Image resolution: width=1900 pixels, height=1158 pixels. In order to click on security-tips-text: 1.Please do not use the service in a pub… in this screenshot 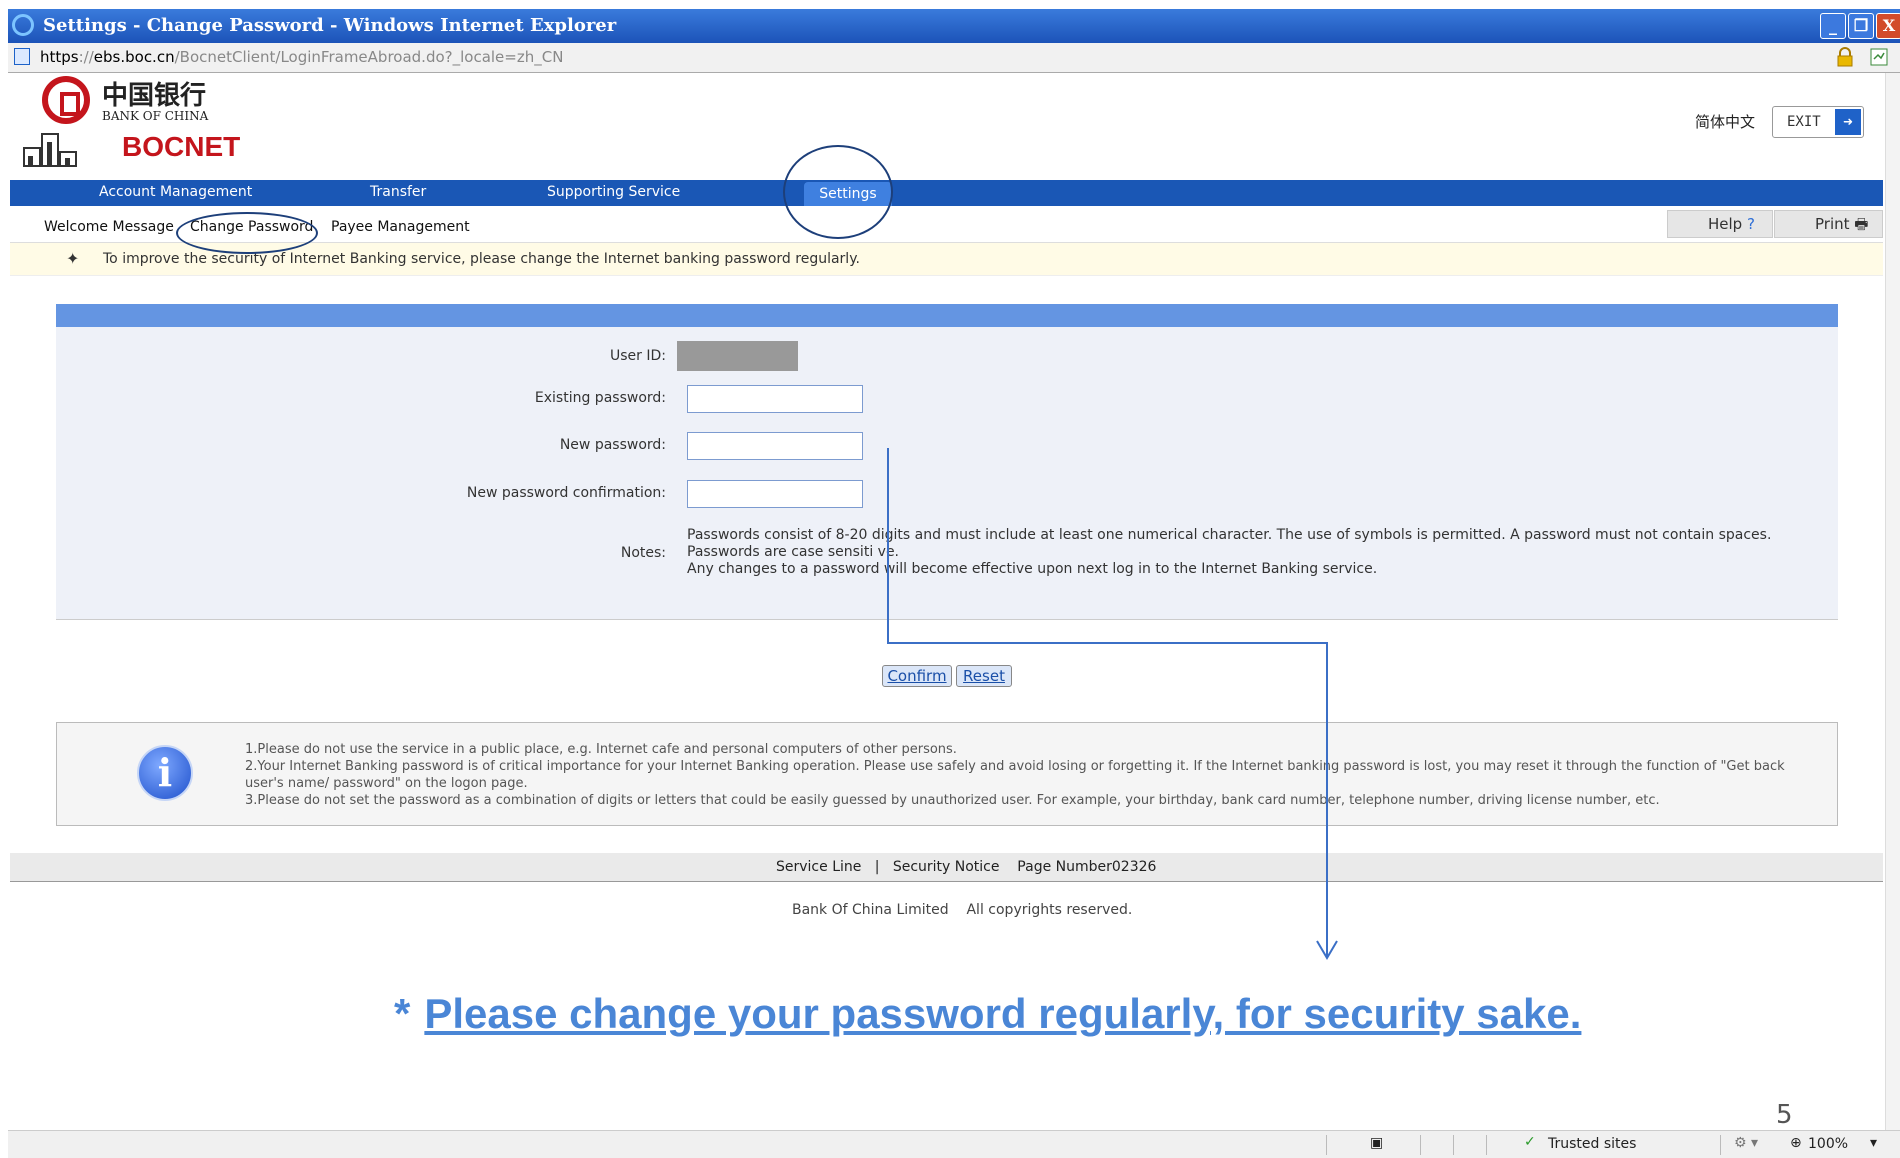, I will do `click(1025, 775)`.